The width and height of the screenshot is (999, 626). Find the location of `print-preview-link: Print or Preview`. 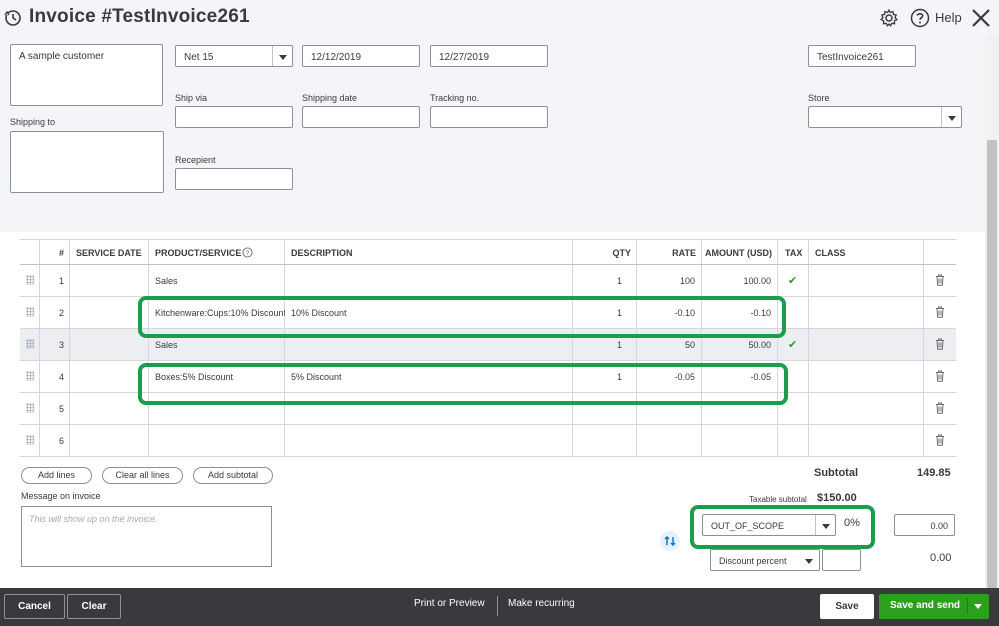

print-preview-link: Print or Preview is located at coordinates (449, 603).